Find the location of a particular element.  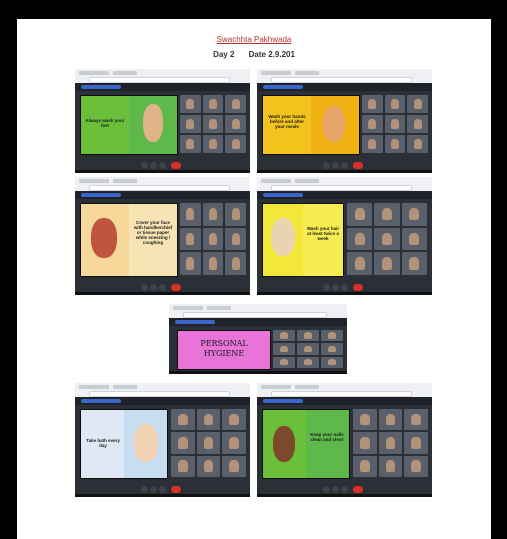

slide-panel: PERSONAL HYGIENE is located at coordinates (224, 350).